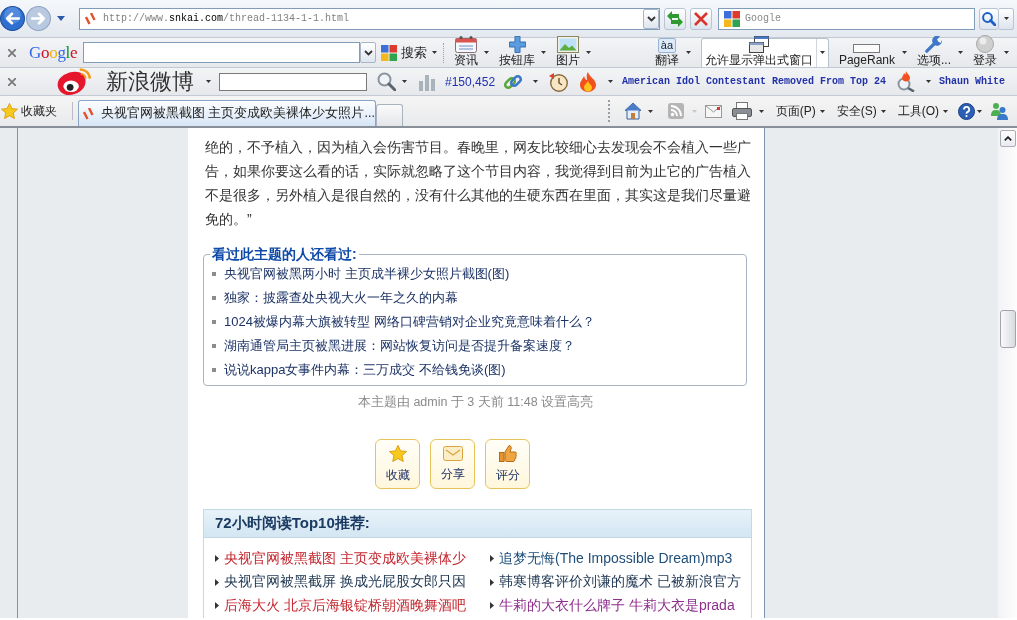 Image resolution: width=1017 pixels, height=620 pixels. I want to click on top10-link: 央视官网被黑截图 主页变成欧美裸体少, so click(345, 558).